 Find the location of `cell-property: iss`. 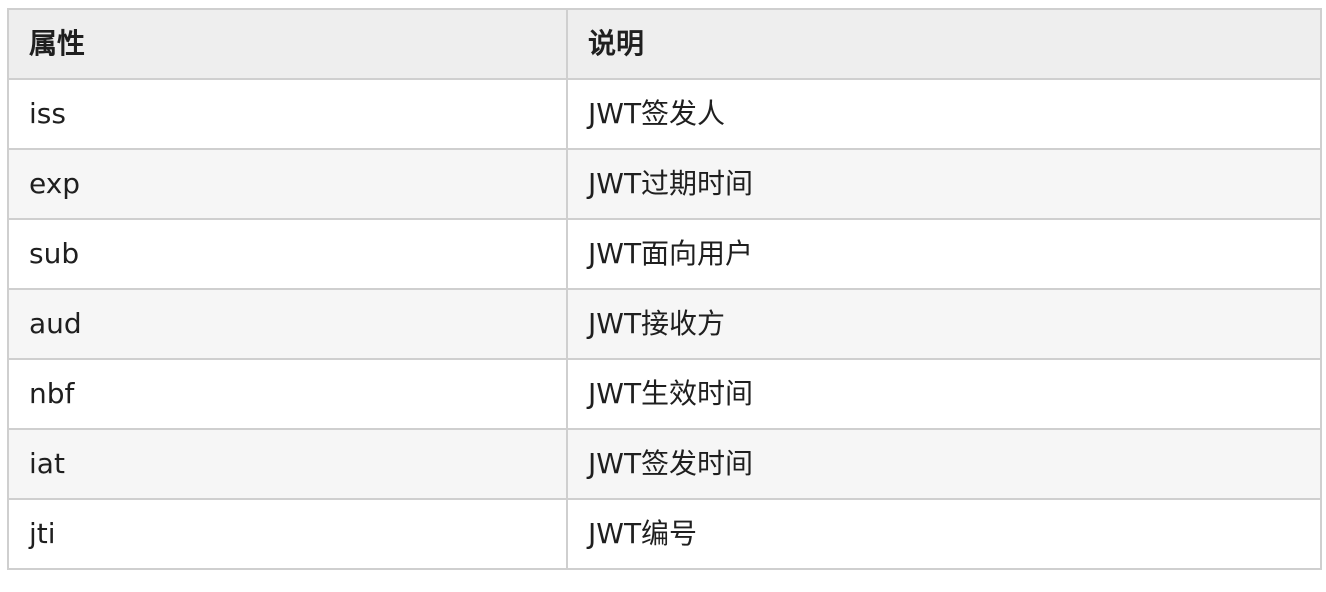

cell-property: iss is located at coordinates (287, 114).